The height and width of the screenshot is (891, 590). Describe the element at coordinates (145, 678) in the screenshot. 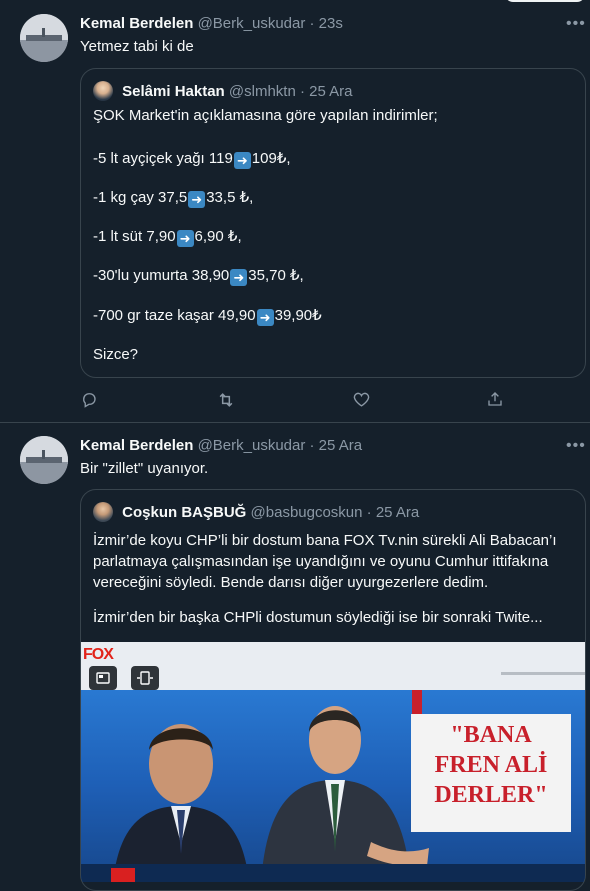

I see `media-expand-button` at that location.